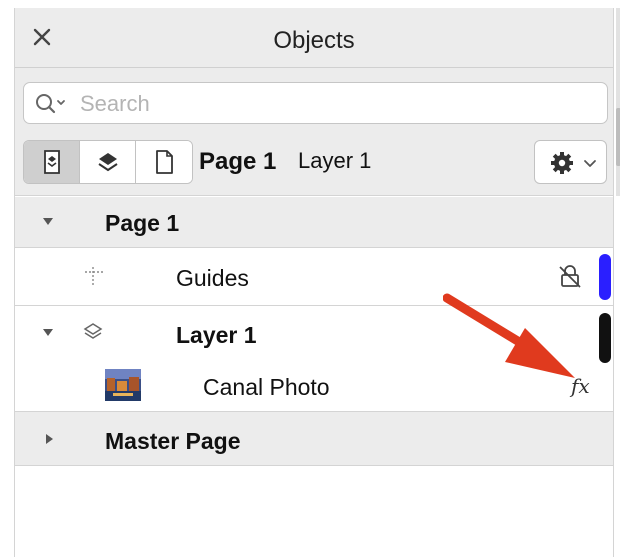  I want to click on layer-view-button, so click(52, 162).